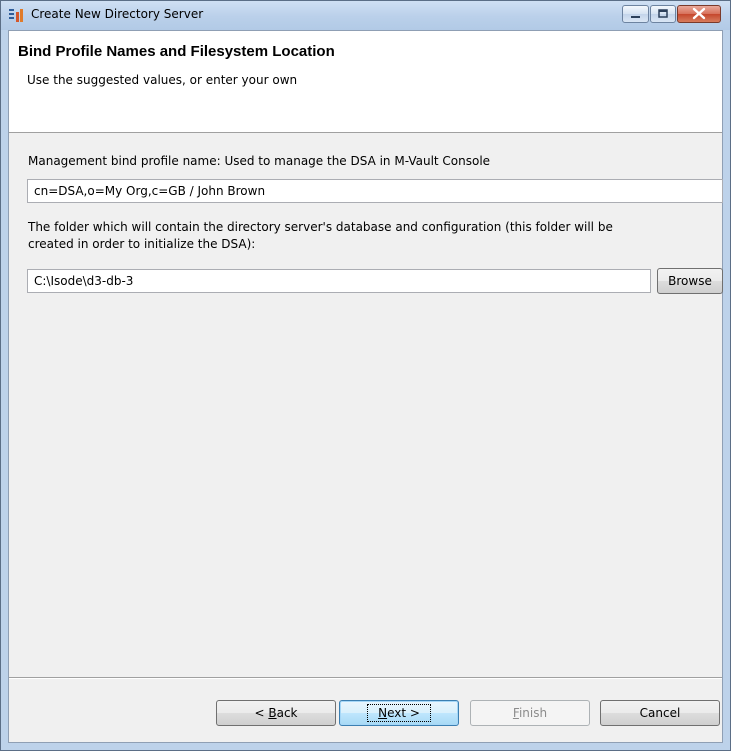 This screenshot has width=733, height=753. I want to click on browse-button: Browse, so click(690, 281).